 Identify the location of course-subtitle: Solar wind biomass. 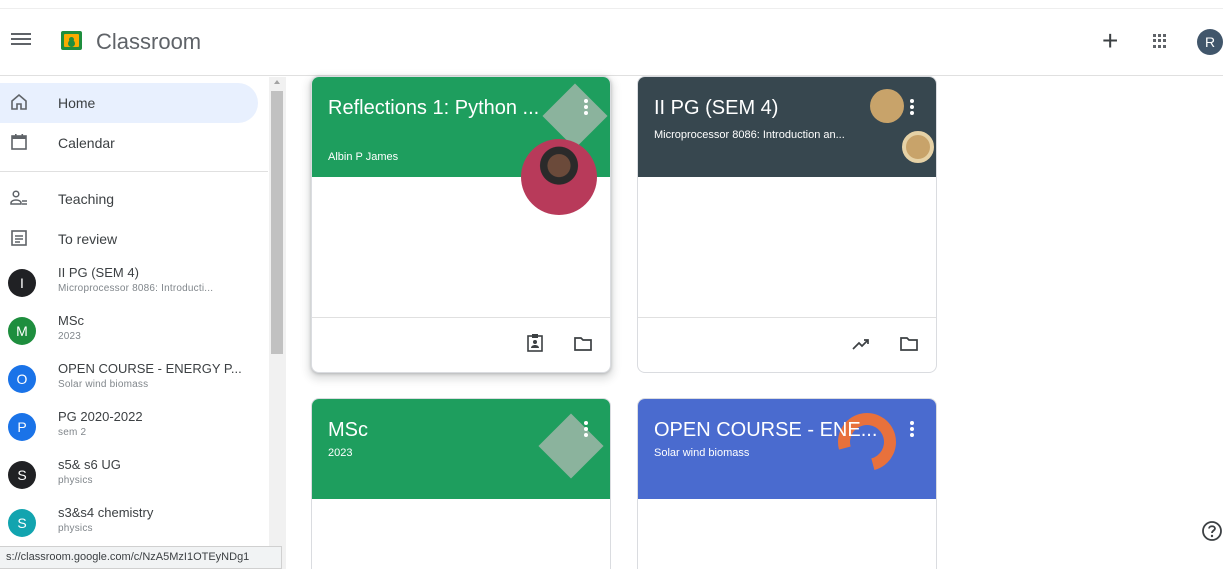
(103, 384).